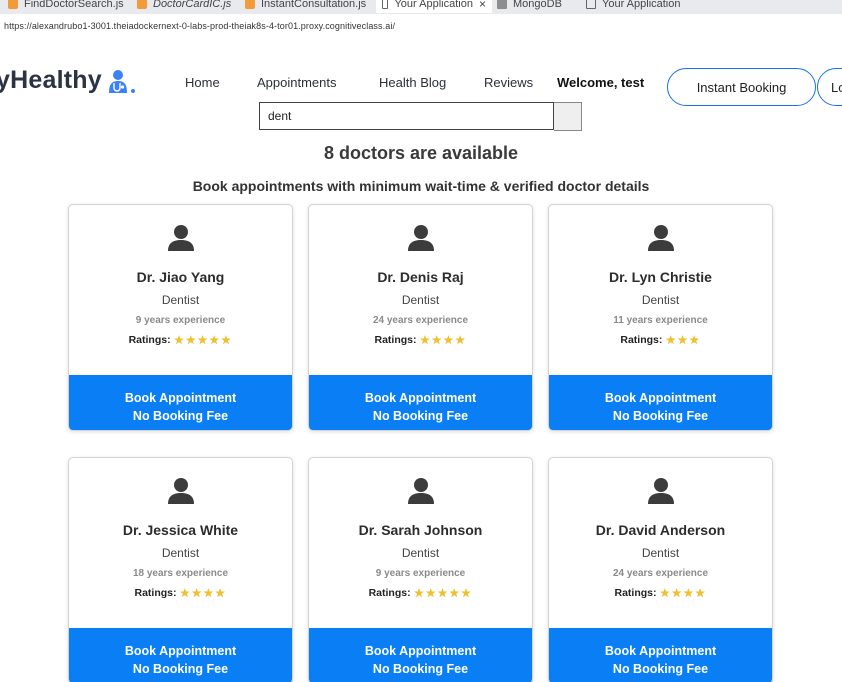 This screenshot has width=842, height=682. I want to click on doctor-search-input, so click(406, 116).